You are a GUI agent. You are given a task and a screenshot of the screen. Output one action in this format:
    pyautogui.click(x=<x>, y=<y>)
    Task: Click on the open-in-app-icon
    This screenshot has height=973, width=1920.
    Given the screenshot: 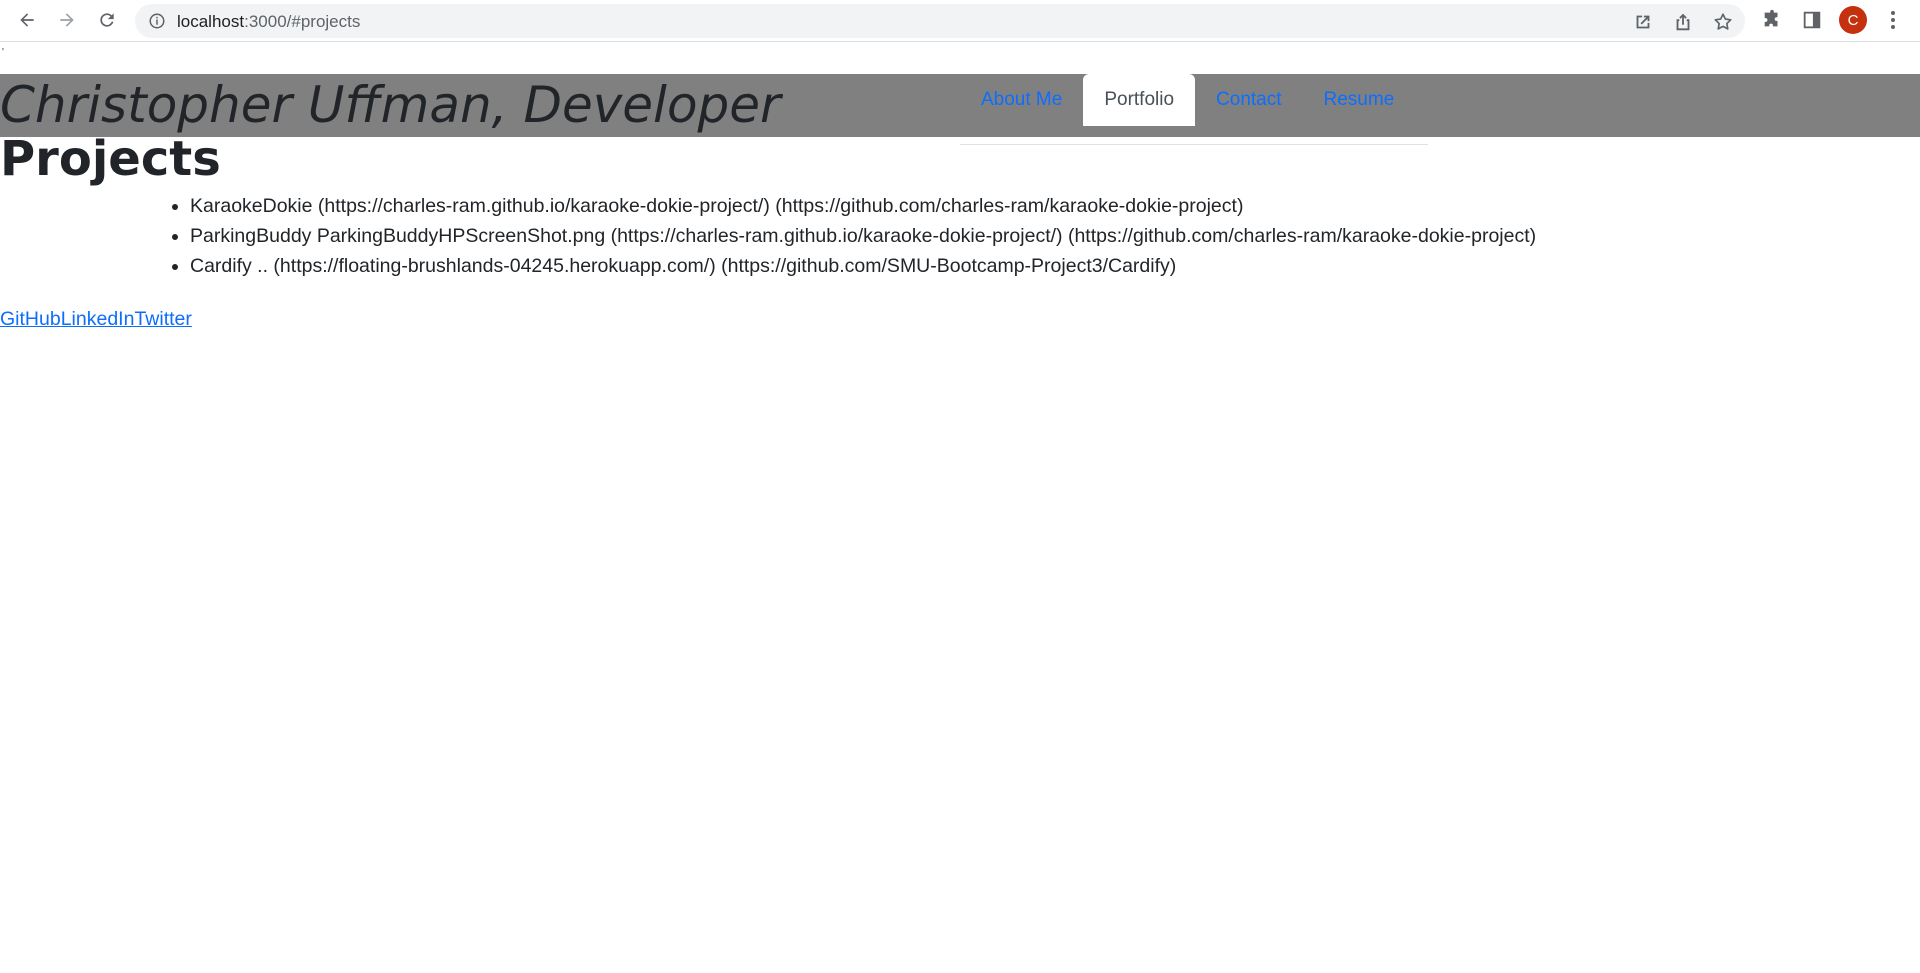 What is the action you would take?
    pyautogui.click(x=1643, y=22)
    